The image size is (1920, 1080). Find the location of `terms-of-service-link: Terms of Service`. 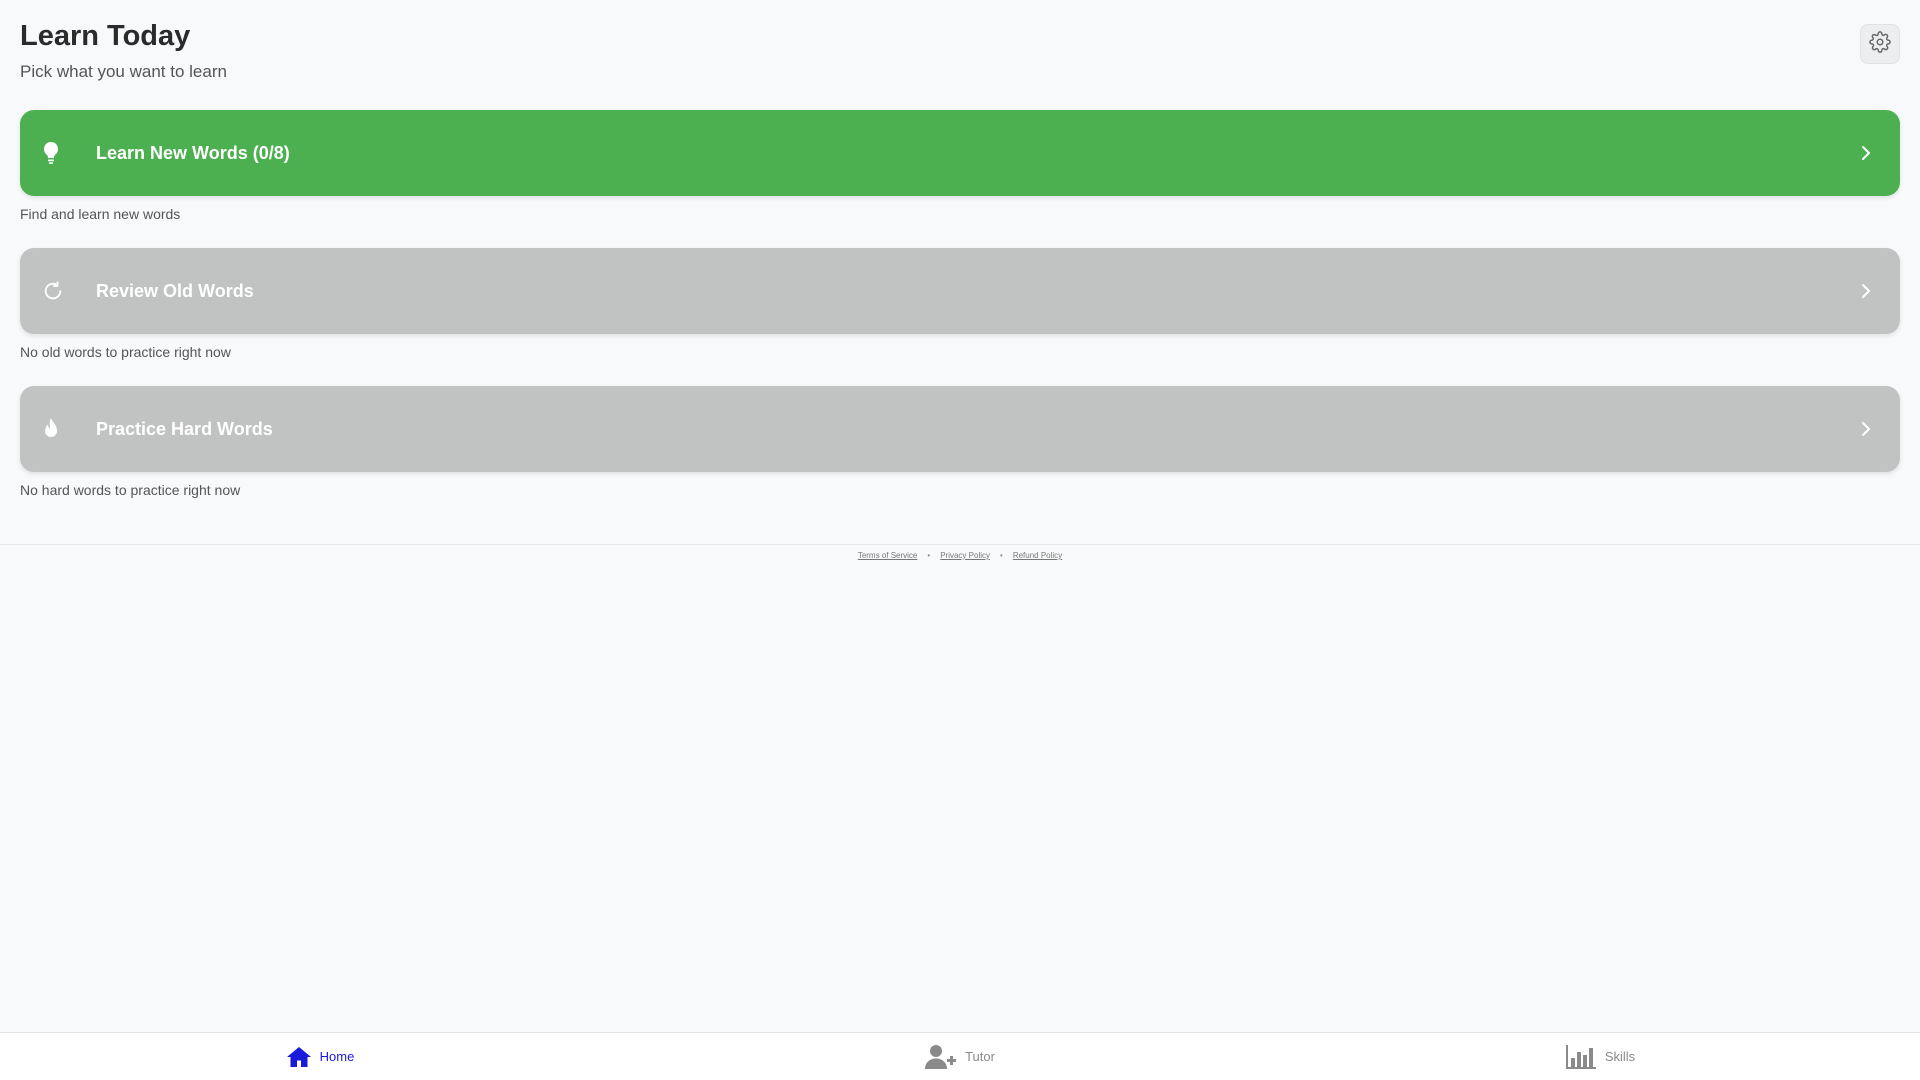

terms-of-service-link: Terms of Service is located at coordinates (888, 555).